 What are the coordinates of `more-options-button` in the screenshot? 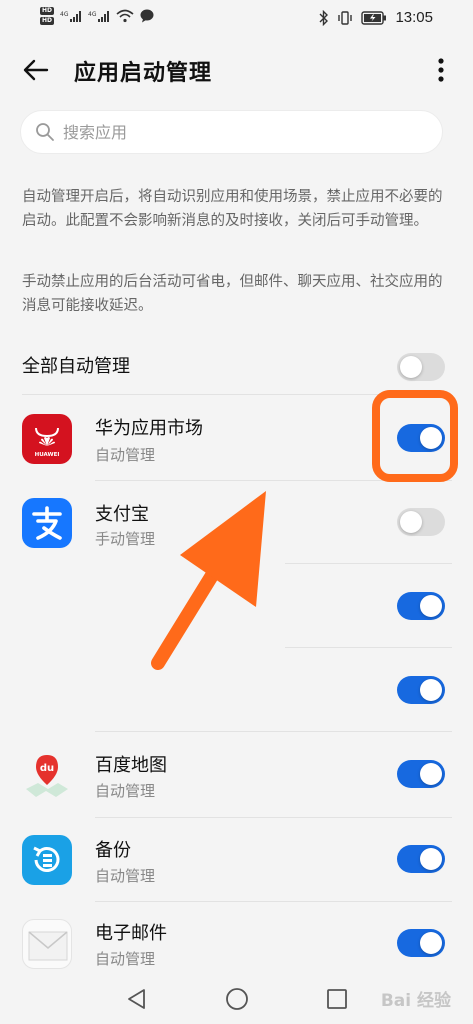 It's located at (441, 70).